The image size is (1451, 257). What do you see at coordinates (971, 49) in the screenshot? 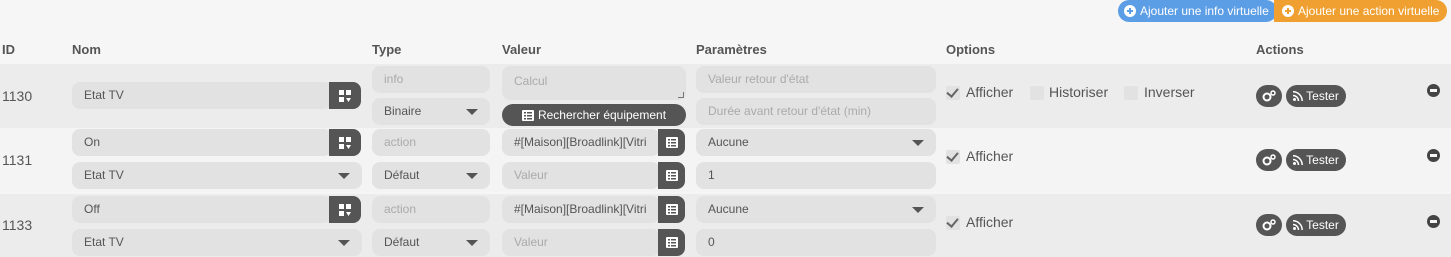
I see `header-options: Options` at bounding box center [971, 49].